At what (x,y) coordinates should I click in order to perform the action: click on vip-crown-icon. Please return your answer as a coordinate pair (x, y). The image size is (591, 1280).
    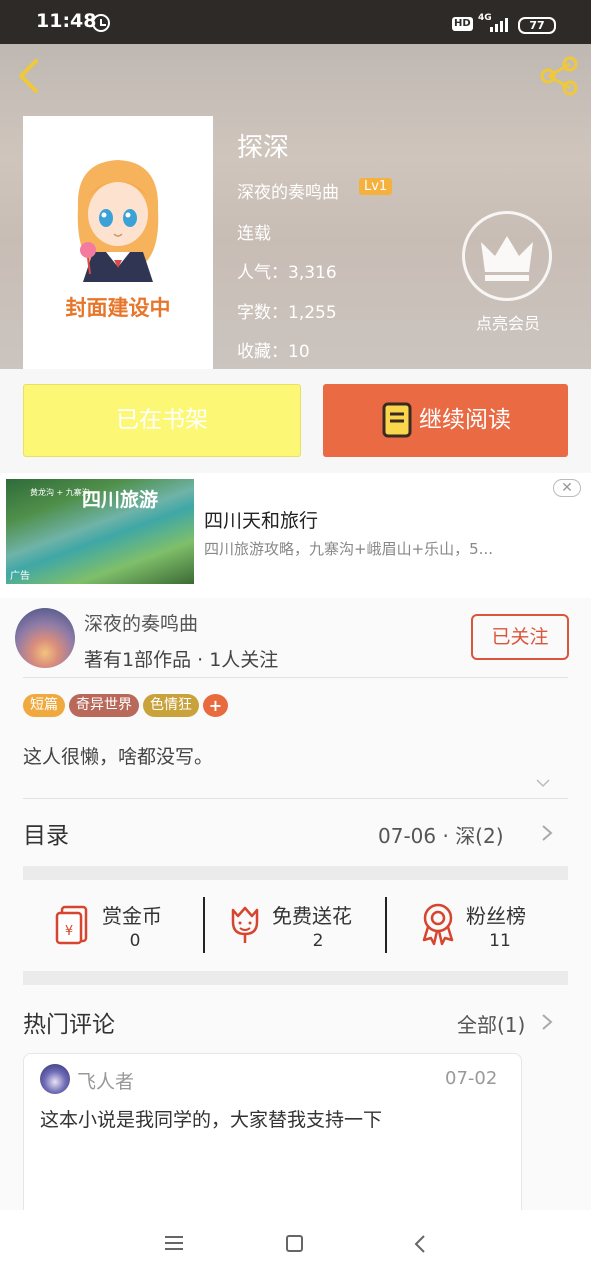
    Looking at the image, I should click on (507, 256).